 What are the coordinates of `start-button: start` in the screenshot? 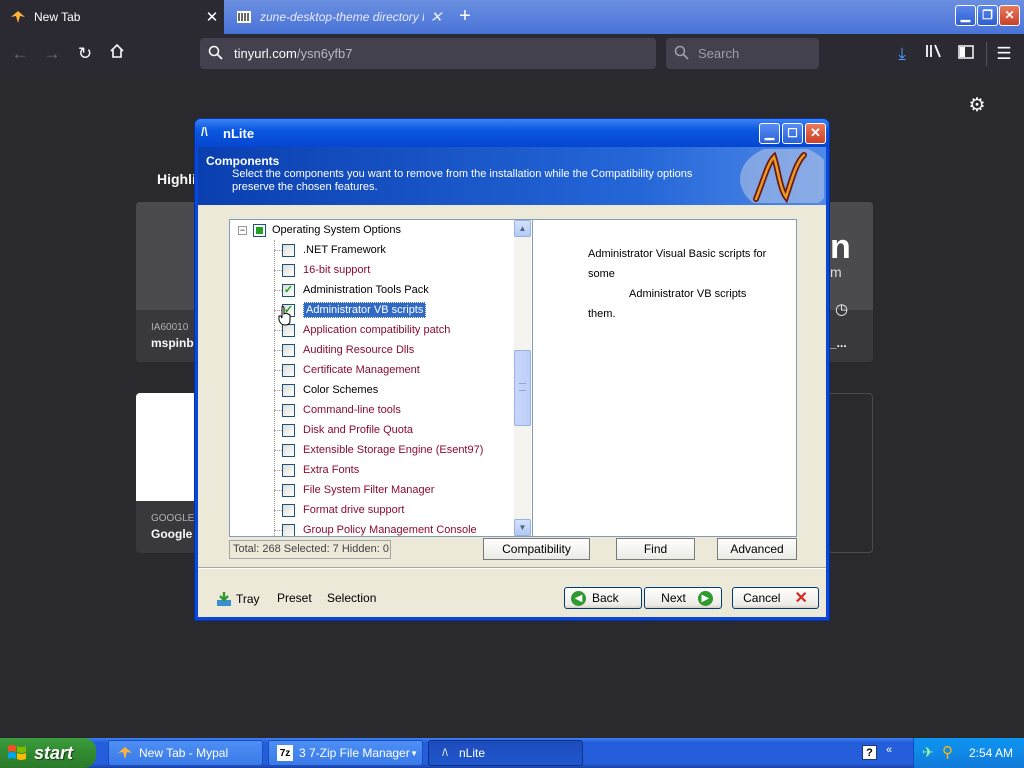 It's located at (48, 753).